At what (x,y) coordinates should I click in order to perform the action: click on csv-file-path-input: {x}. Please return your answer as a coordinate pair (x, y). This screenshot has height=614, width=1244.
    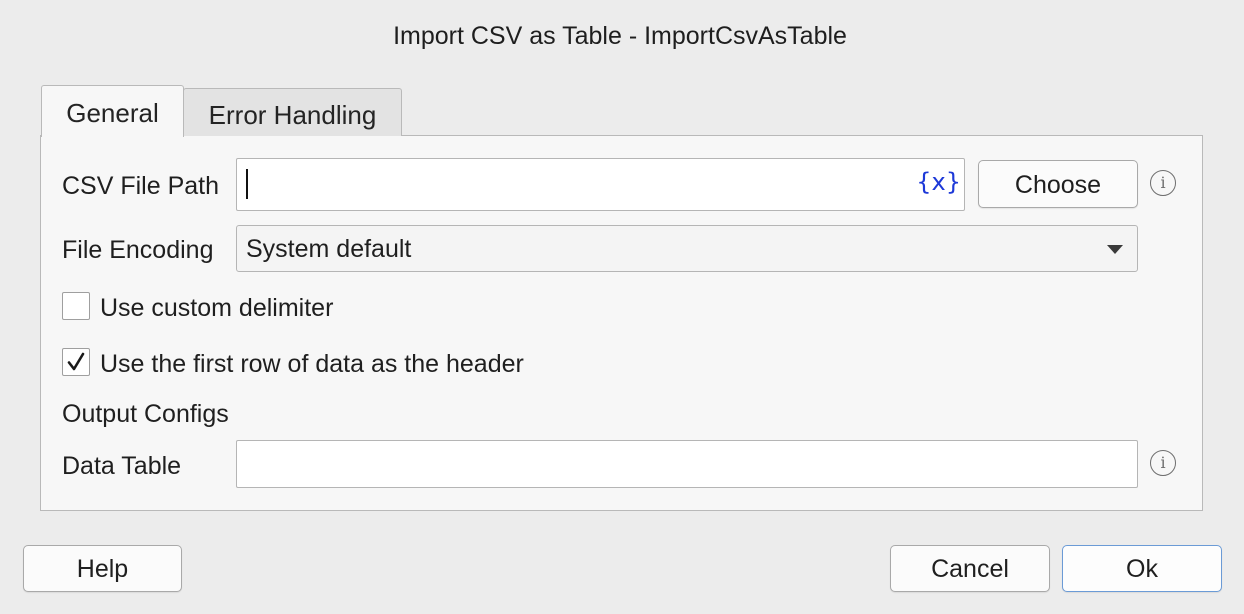
    Looking at the image, I should click on (600, 184).